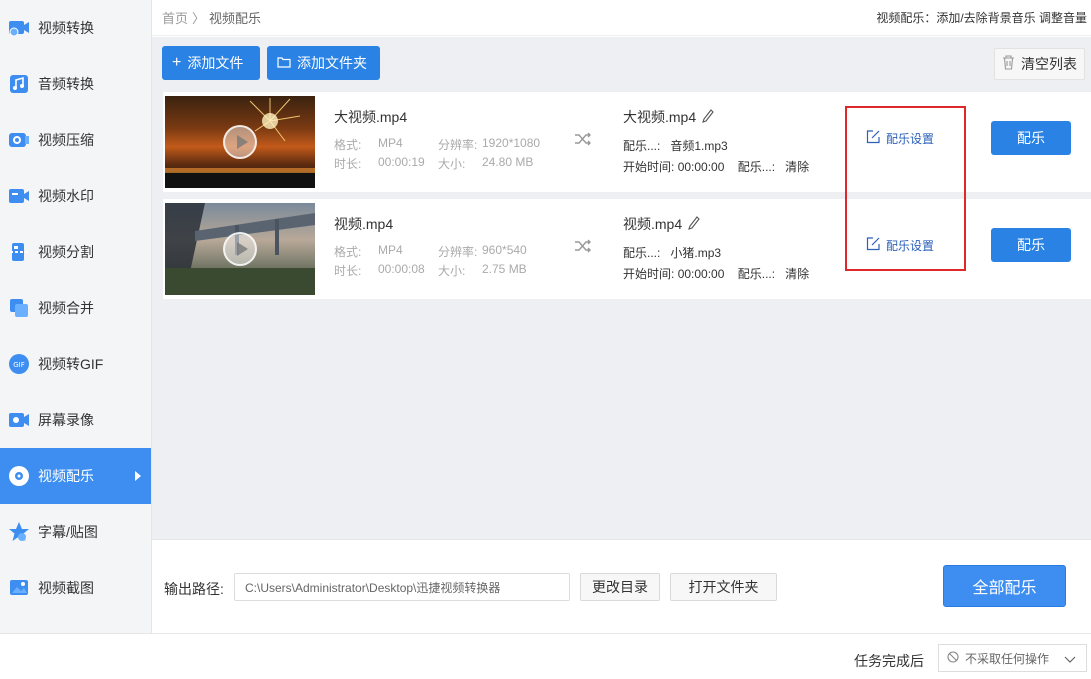  I want to click on footer-bar: 任务完成后 不采取任何操作, so click(545, 656).